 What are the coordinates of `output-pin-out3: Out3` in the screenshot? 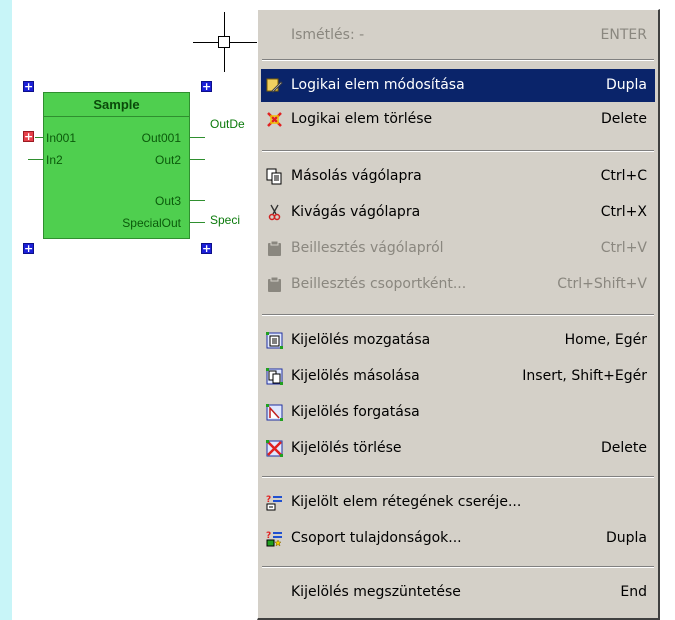 It's located at (168, 201).